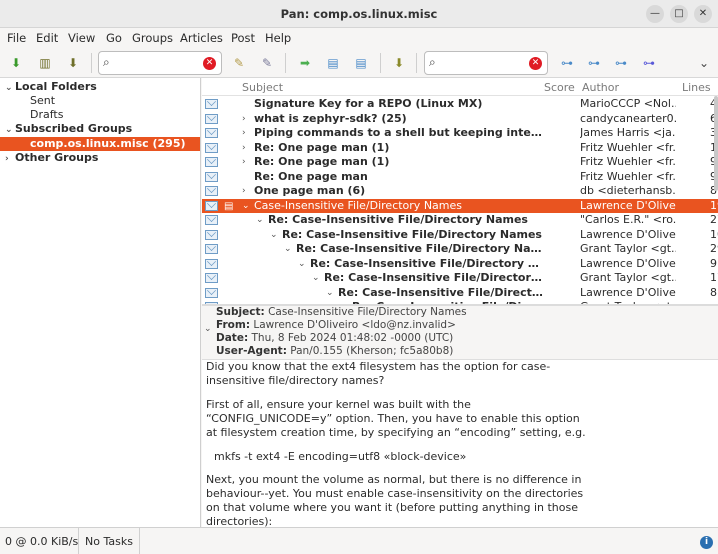  Describe the element at coordinates (73, 63) in the screenshot. I see `get-new-icon: ⬇` at that location.